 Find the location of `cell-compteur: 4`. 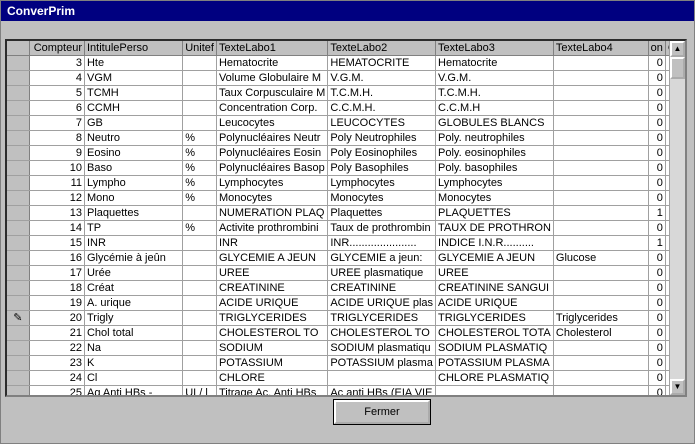

cell-compteur: 4 is located at coordinates (57, 78).